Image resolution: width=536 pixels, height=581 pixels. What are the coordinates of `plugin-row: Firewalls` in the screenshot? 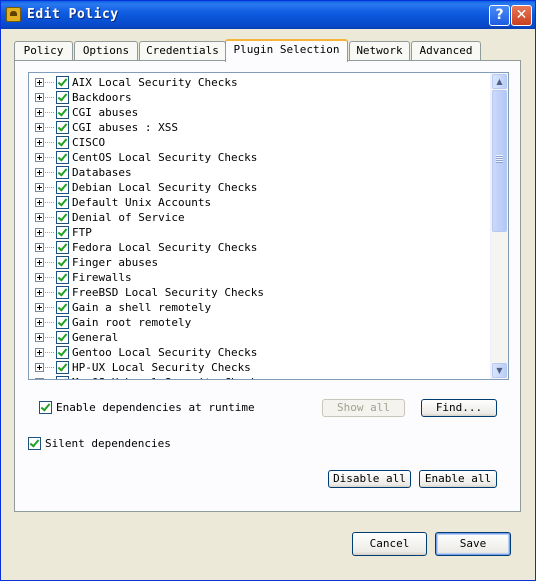 It's located at (260, 277).